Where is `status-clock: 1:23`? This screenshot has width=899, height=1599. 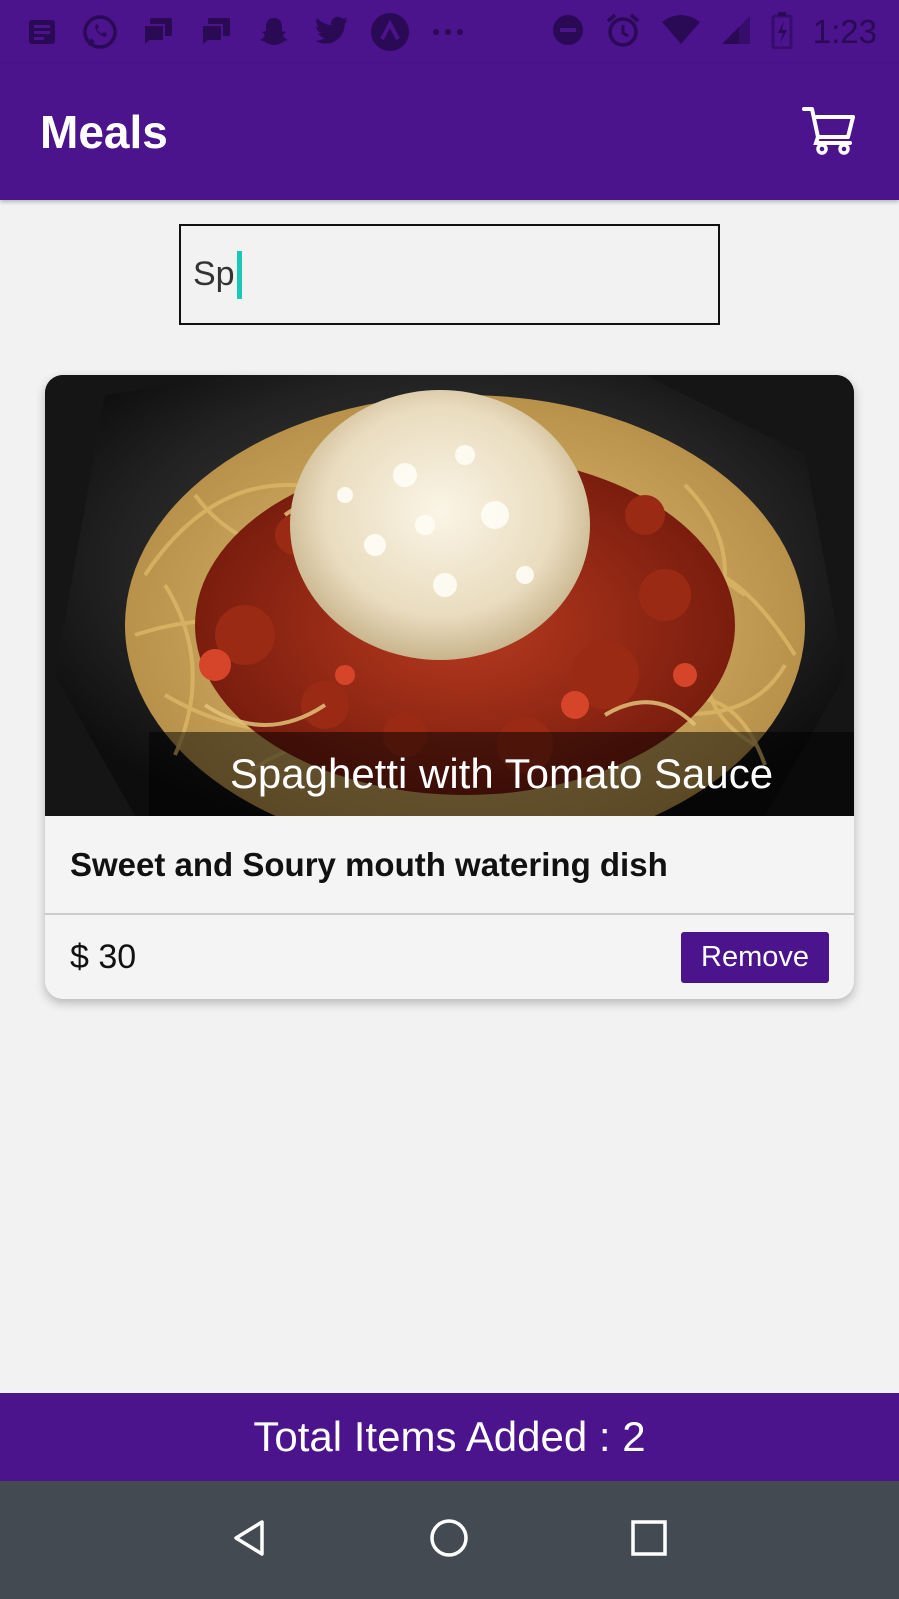
status-clock: 1:23 is located at coordinates (844, 31).